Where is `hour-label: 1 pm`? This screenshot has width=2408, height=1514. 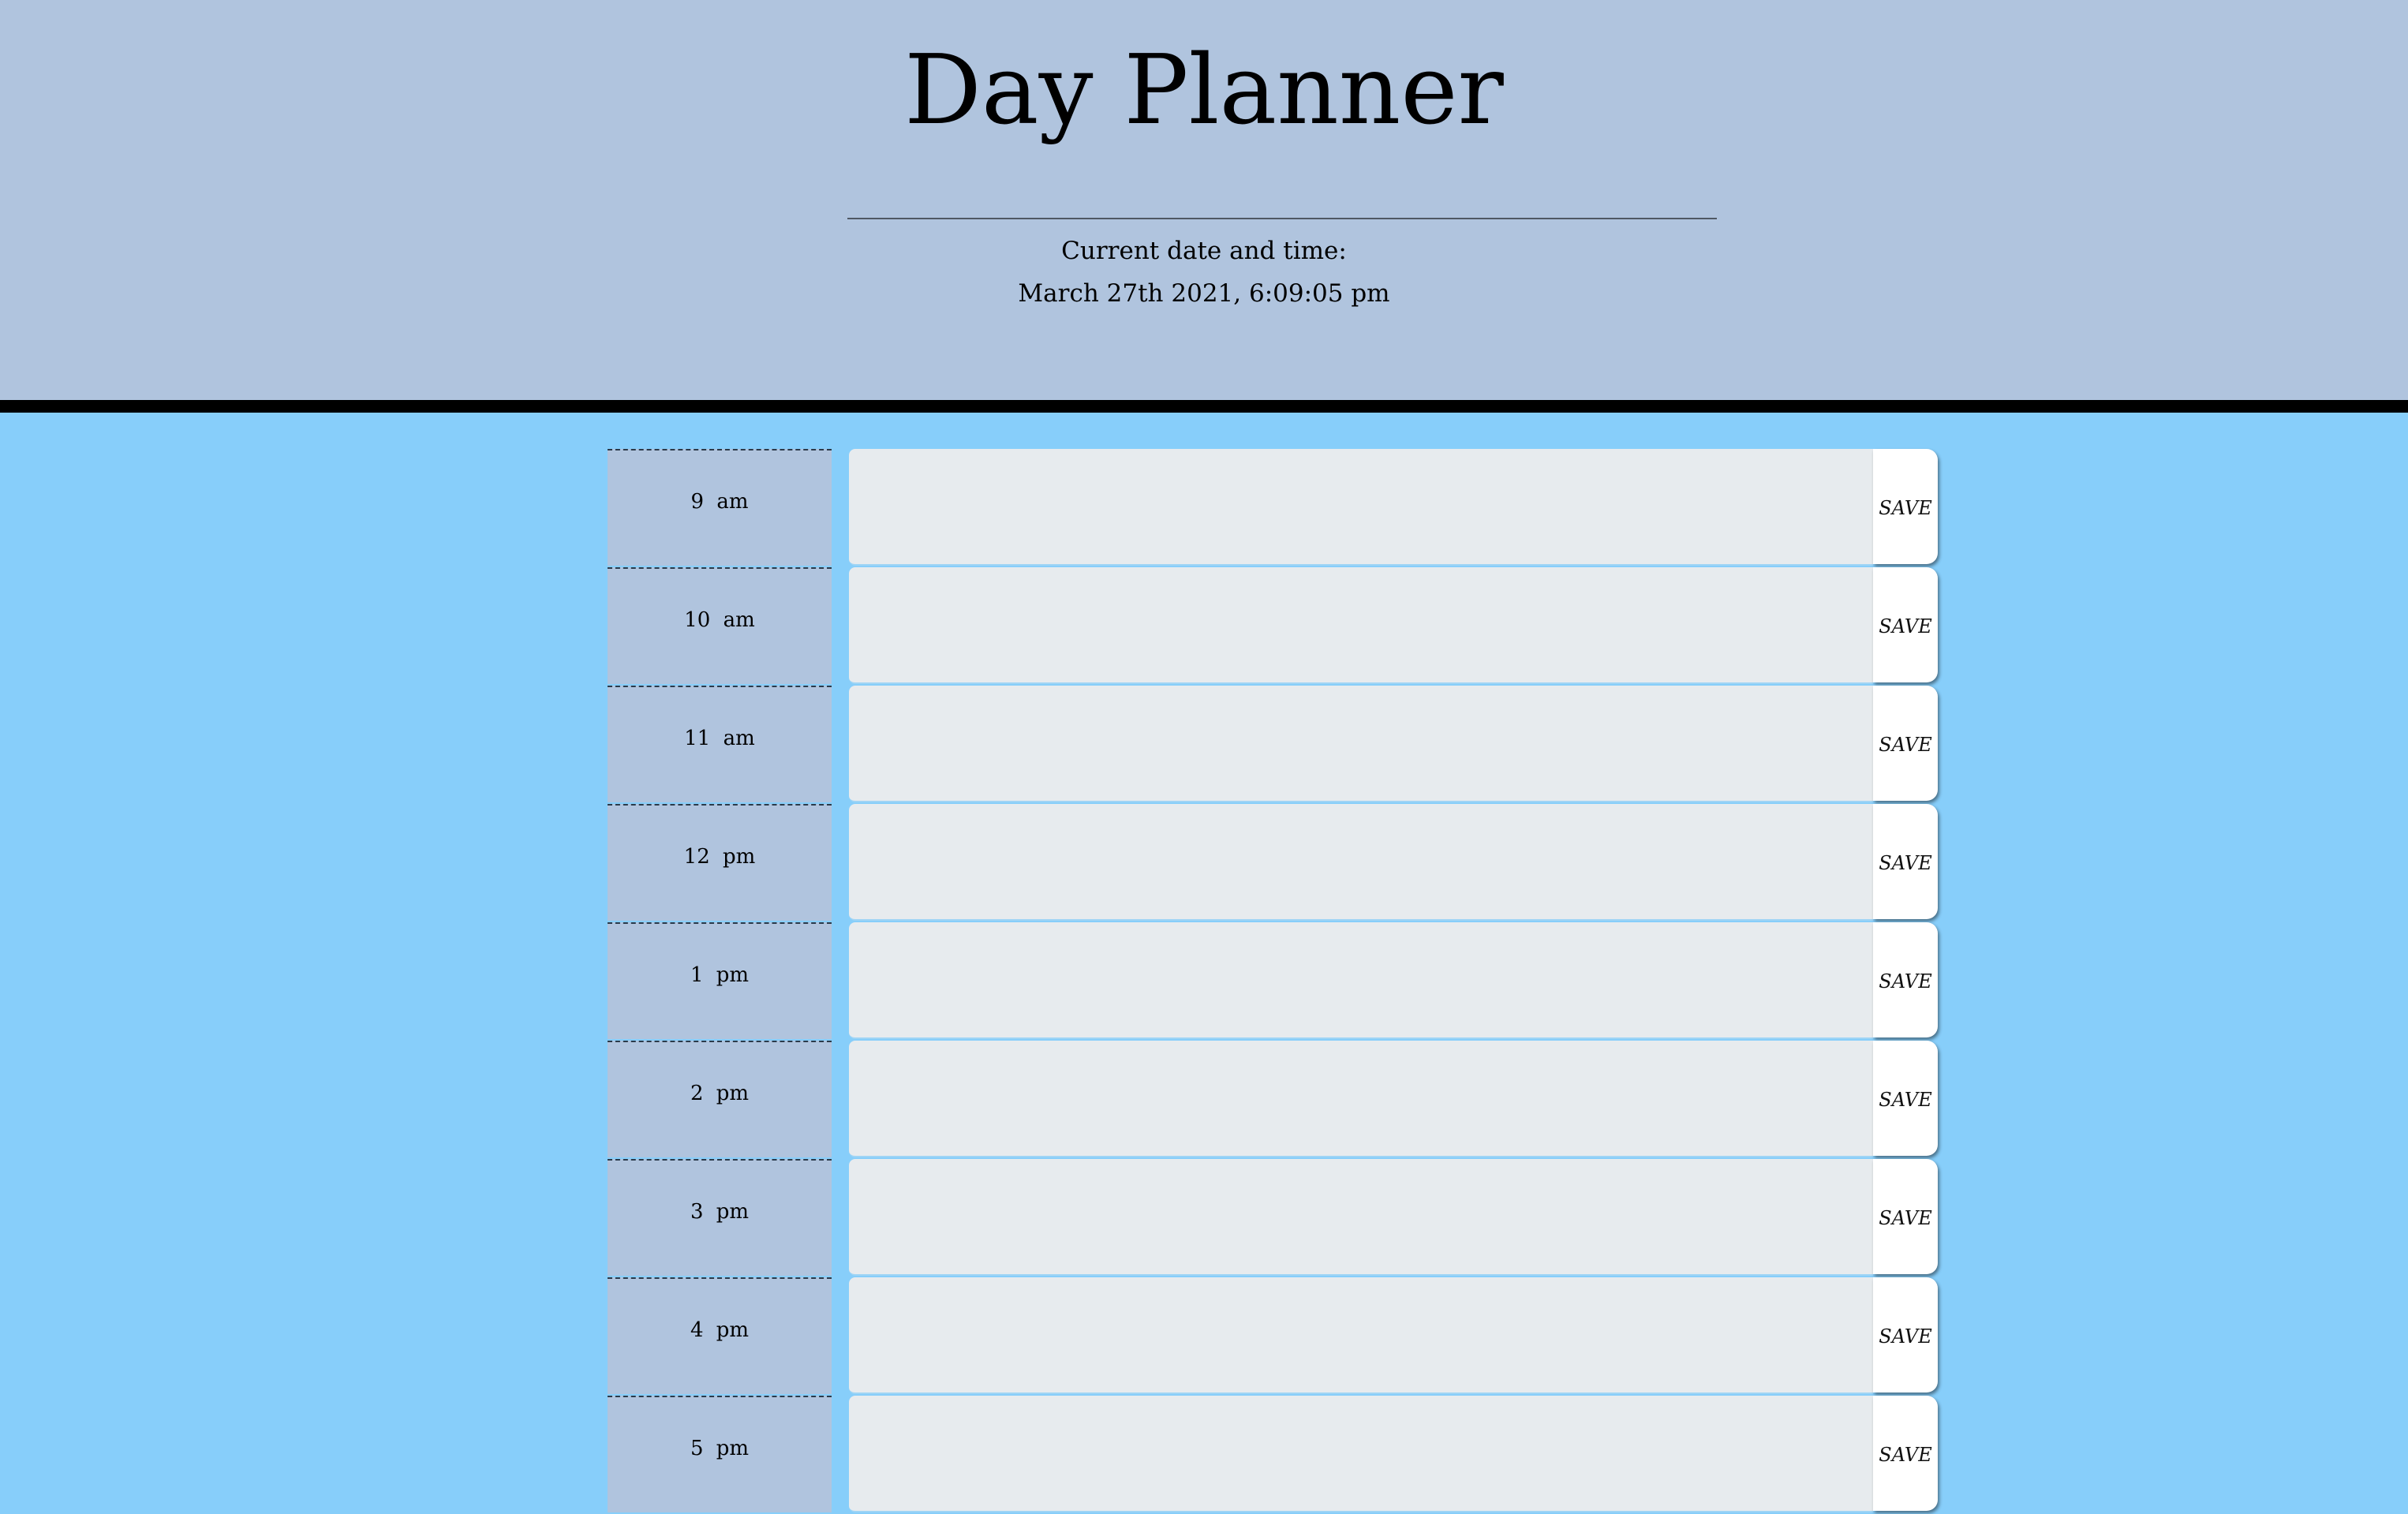
hour-label: 1 pm is located at coordinates (720, 980).